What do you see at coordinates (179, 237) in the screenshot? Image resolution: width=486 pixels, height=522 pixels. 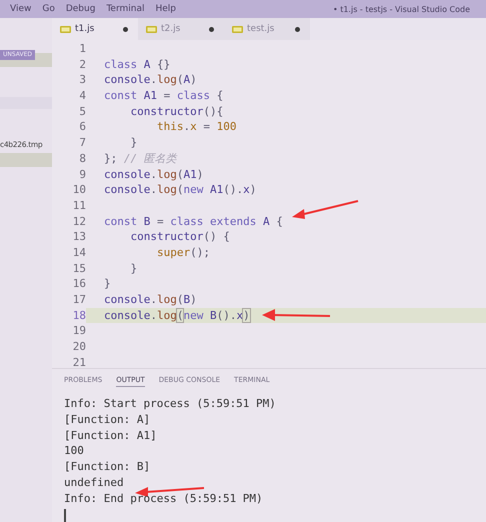 I see `code-line: constructor() {` at bounding box center [179, 237].